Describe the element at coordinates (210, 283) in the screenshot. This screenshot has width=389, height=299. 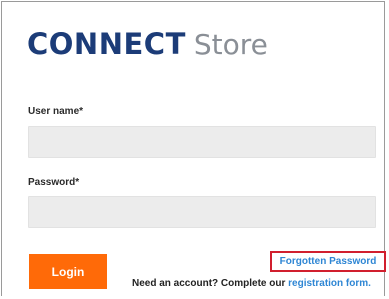
I see `register-prompt-text: Need an account? Complete our` at that location.